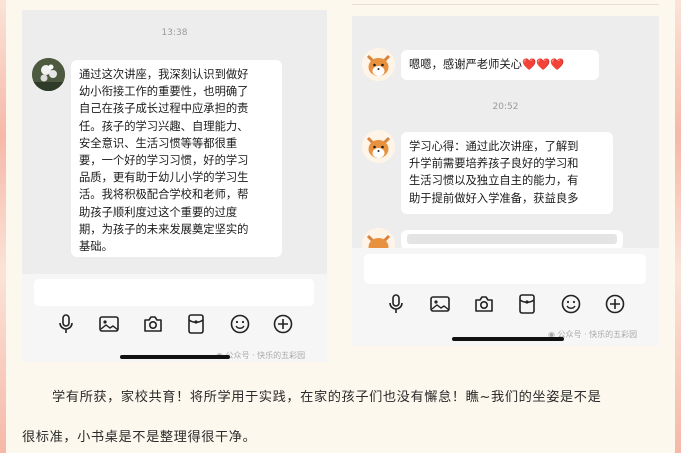 The width and height of the screenshot is (681, 453). Describe the element at coordinates (139, 437) in the screenshot. I see `caption-line: 很标准，小书桌是不是整理得很干净。` at that location.